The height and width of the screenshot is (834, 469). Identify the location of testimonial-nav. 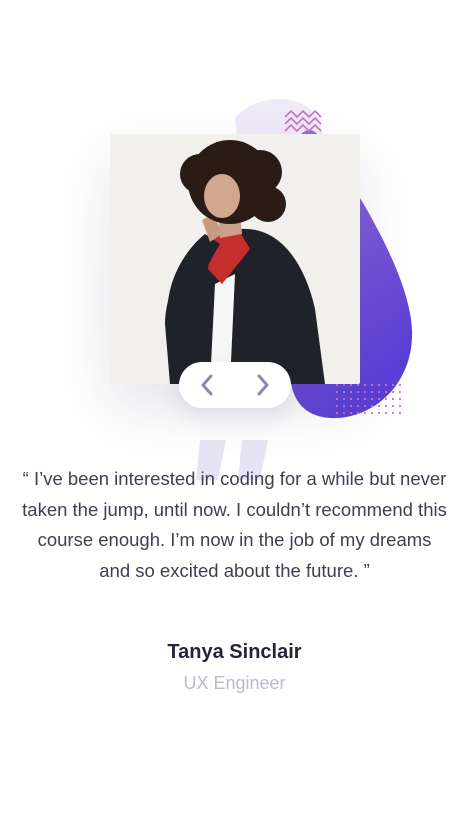
(235, 385).